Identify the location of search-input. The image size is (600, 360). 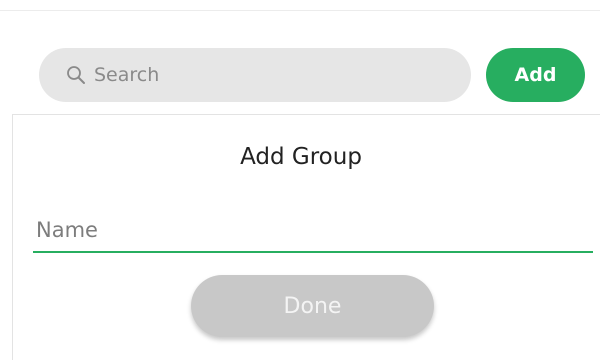
(274, 75).